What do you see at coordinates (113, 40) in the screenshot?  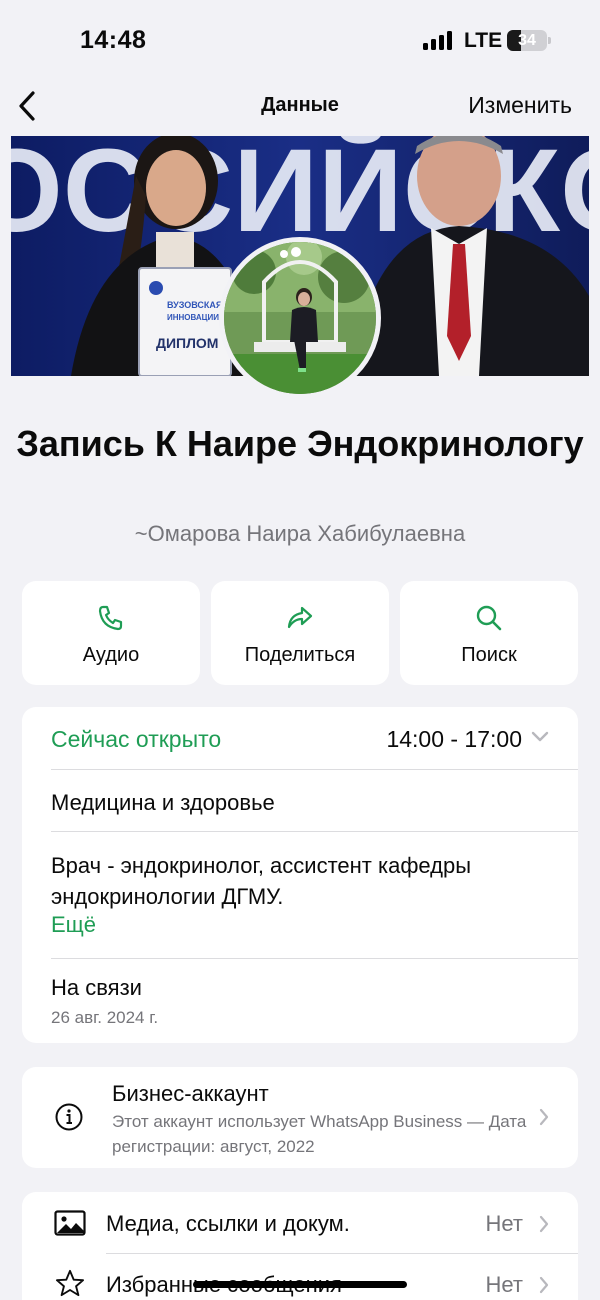 I see `status-time: 14:48` at bounding box center [113, 40].